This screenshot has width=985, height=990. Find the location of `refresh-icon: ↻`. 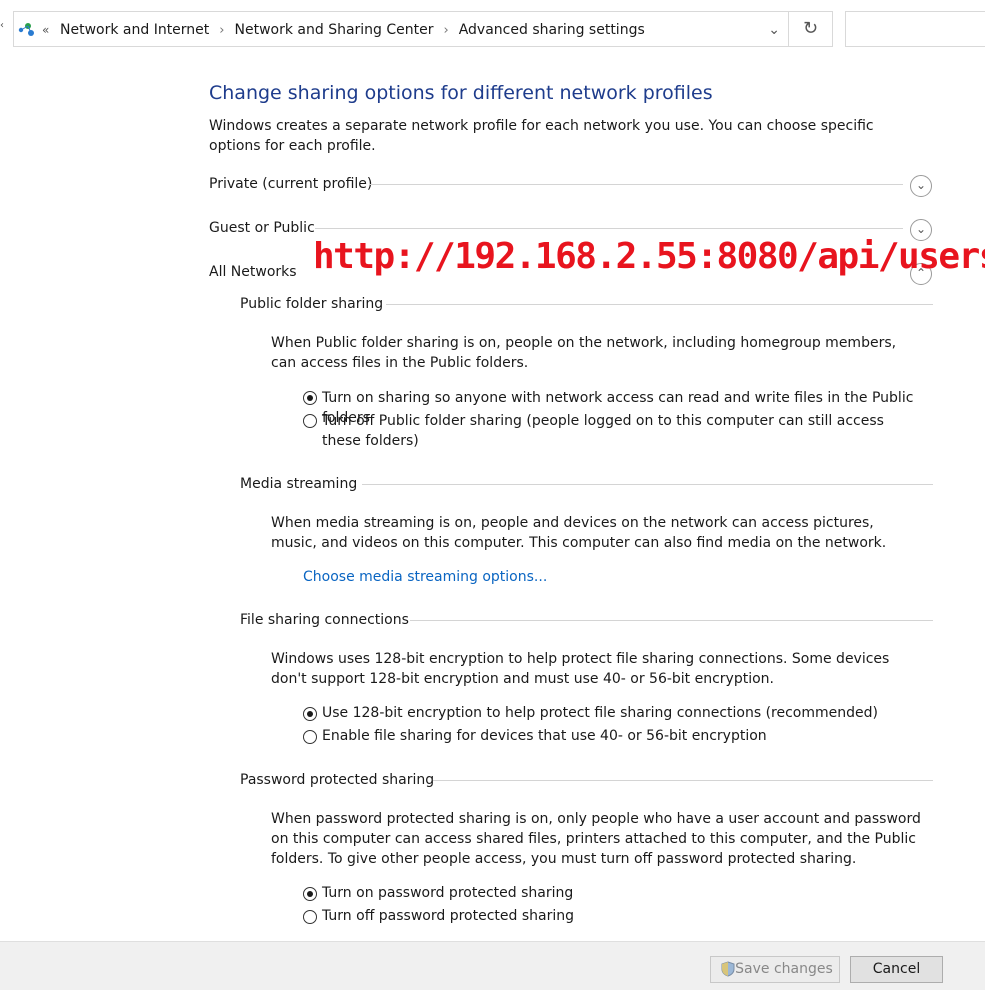

refresh-icon: ↻ is located at coordinates (810, 28).